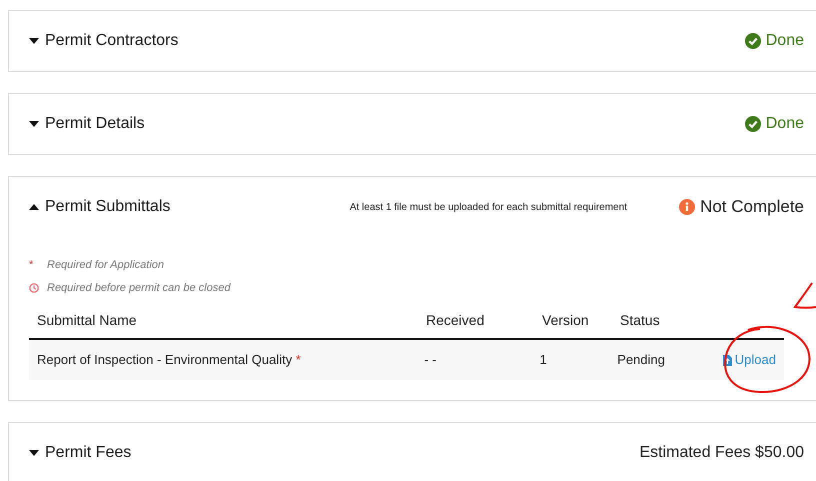  What do you see at coordinates (752, 207) in the screenshot?
I see `status-label: Not Complete` at bounding box center [752, 207].